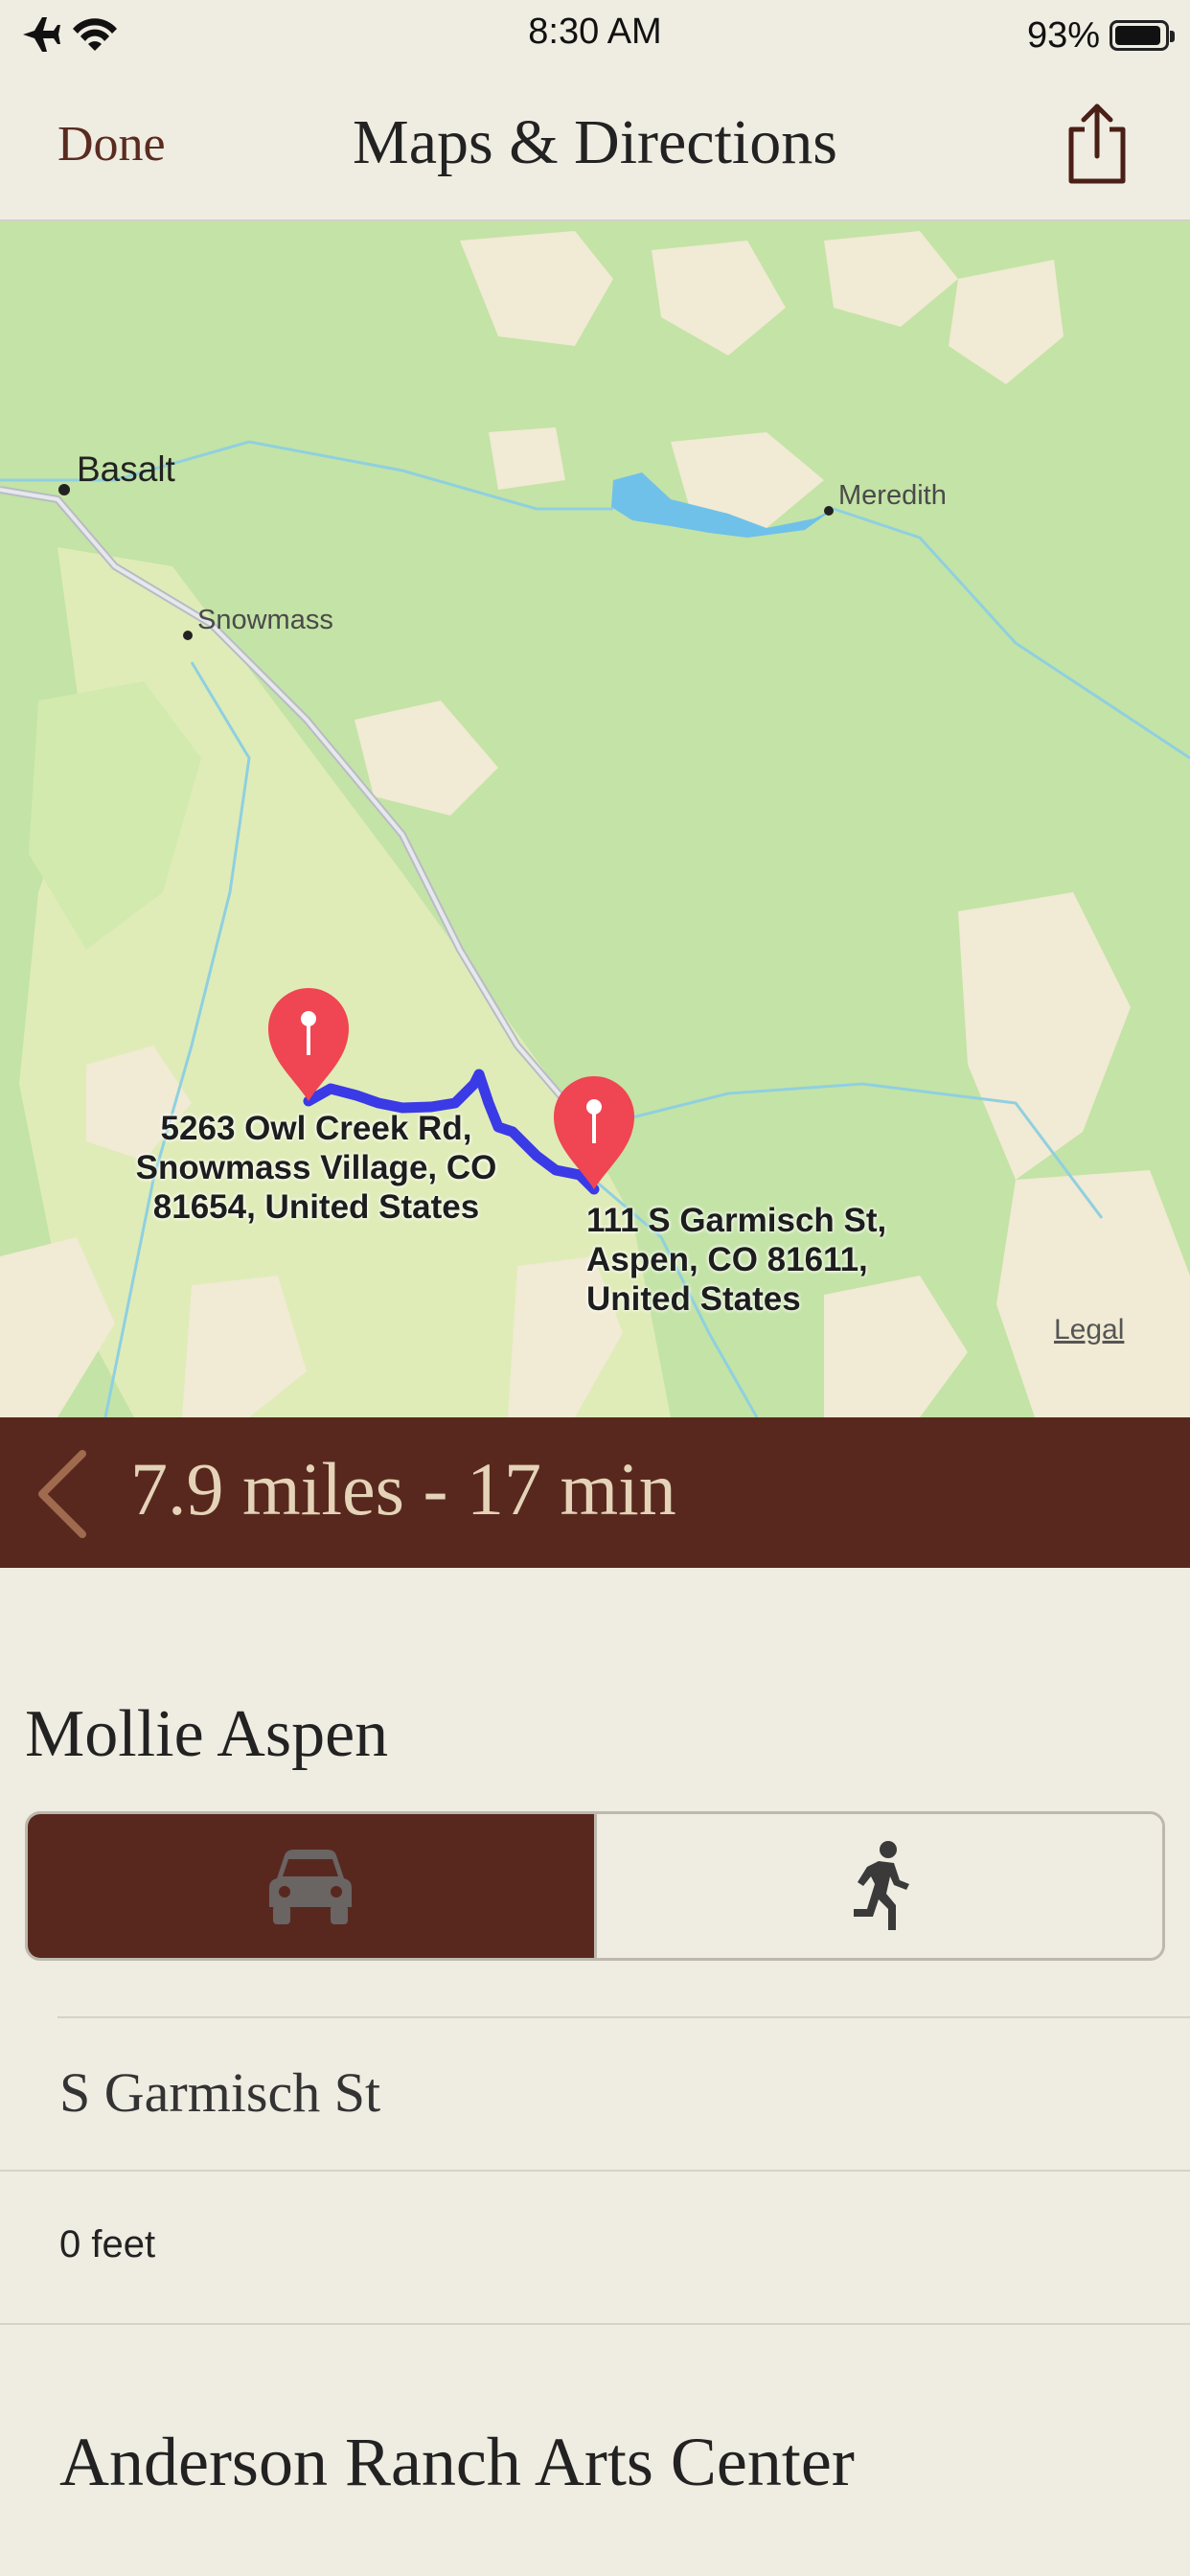 The image size is (1190, 2576). Describe the element at coordinates (736, 1220) in the screenshot. I see `destination-address-line: 111 S Garmisch St,` at that location.